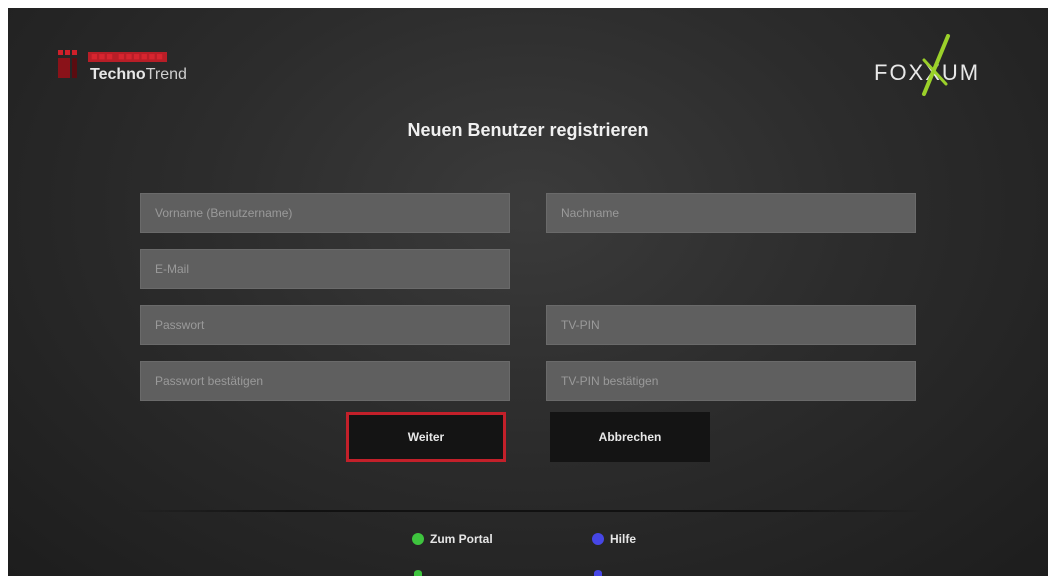 This screenshot has width=1056, height=576. I want to click on last-name-field, so click(731, 213).